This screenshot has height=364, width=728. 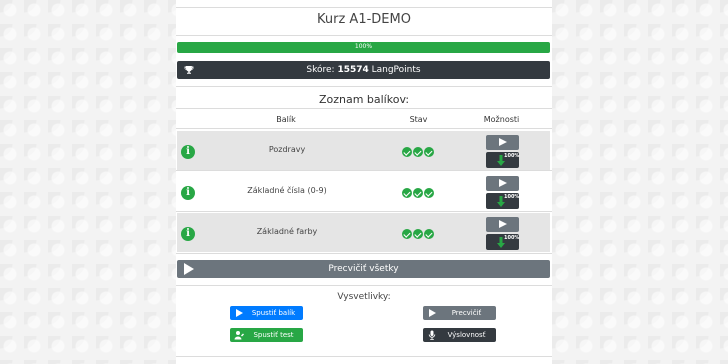 What do you see at coordinates (322, 70) in the screenshot?
I see `score-prefix: Skóre:` at bounding box center [322, 70].